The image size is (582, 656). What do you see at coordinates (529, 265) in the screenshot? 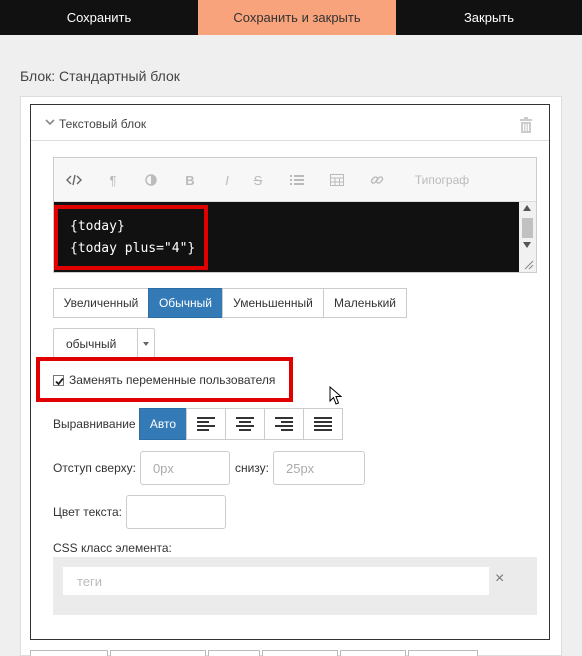
I see `resize-handle-icon` at bounding box center [529, 265].